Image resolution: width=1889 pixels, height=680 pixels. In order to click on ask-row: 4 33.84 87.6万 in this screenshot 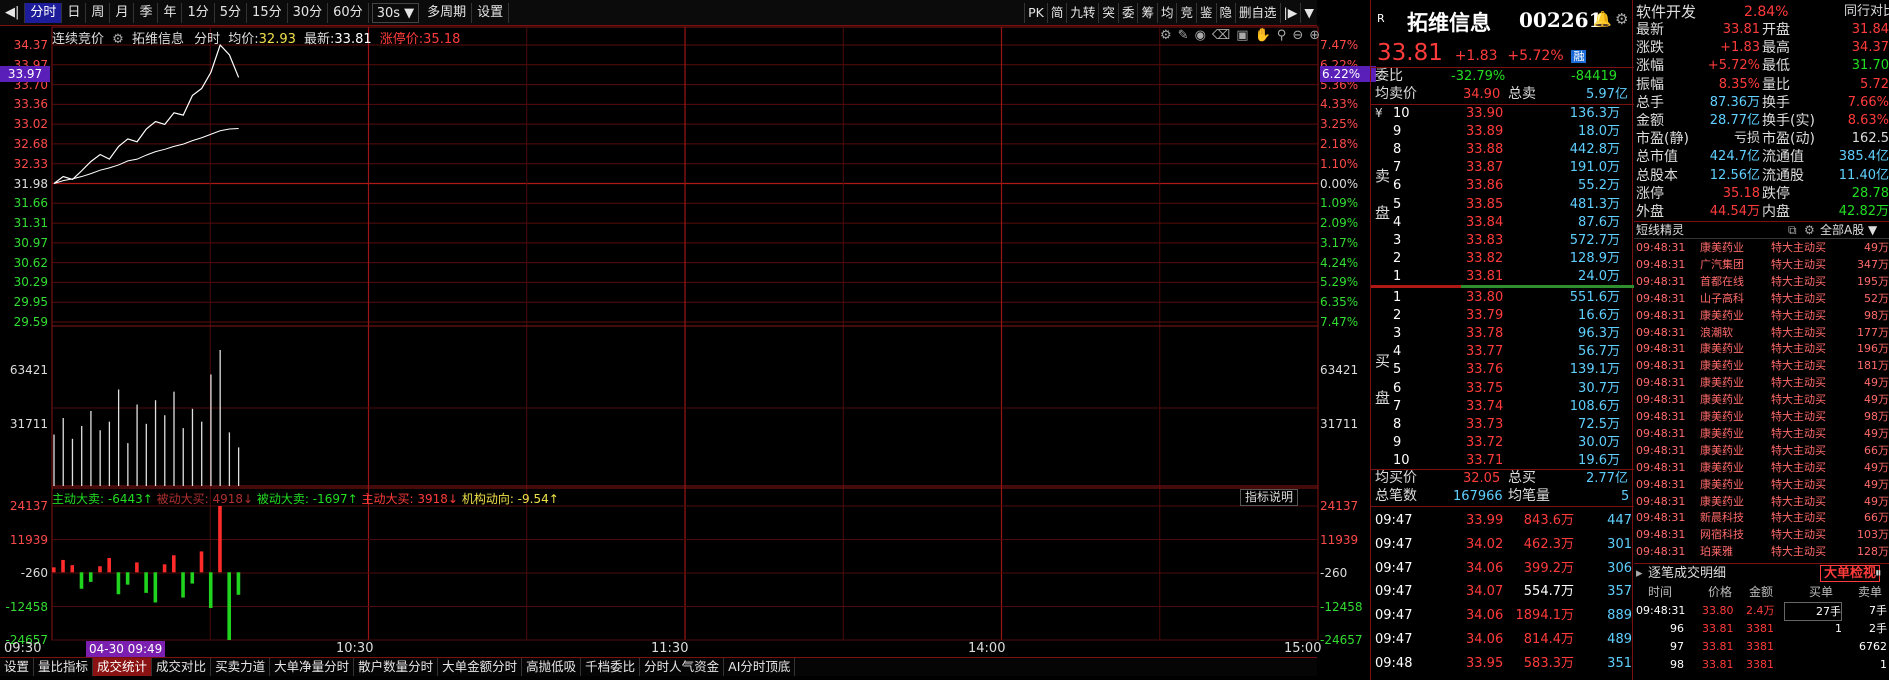, I will do `click(1502, 222)`.